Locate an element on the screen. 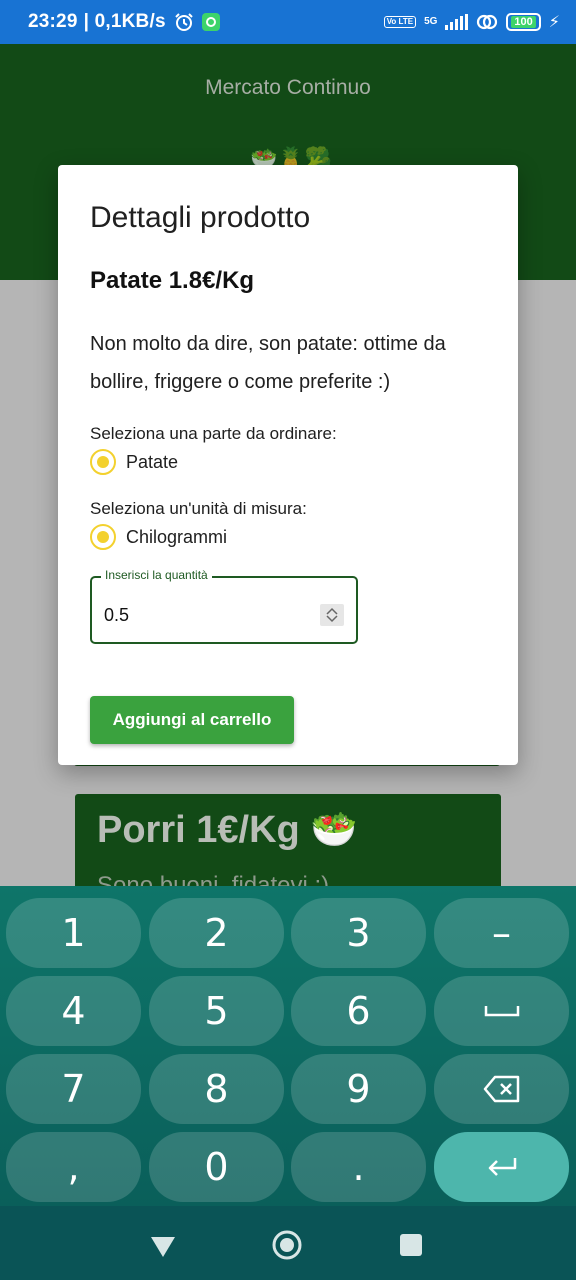 Image resolution: width=576 pixels, height=1280 pixels. quantity-field: Inserisci la quantità is located at coordinates (224, 606).